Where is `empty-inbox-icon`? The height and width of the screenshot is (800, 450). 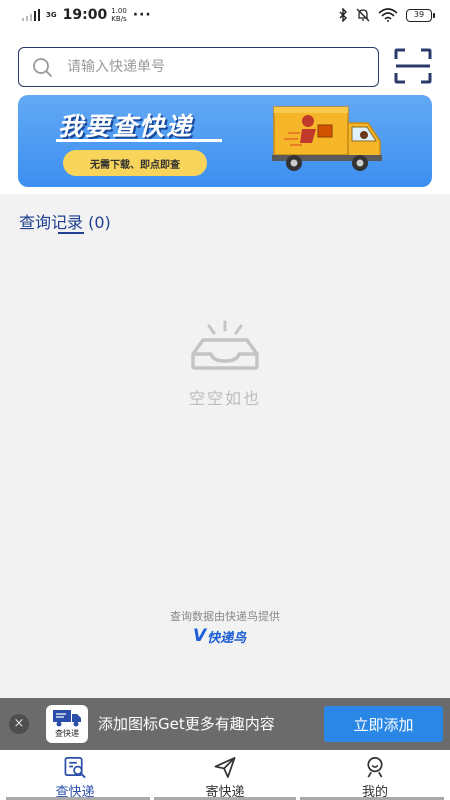 empty-inbox-icon is located at coordinates (225, 345).